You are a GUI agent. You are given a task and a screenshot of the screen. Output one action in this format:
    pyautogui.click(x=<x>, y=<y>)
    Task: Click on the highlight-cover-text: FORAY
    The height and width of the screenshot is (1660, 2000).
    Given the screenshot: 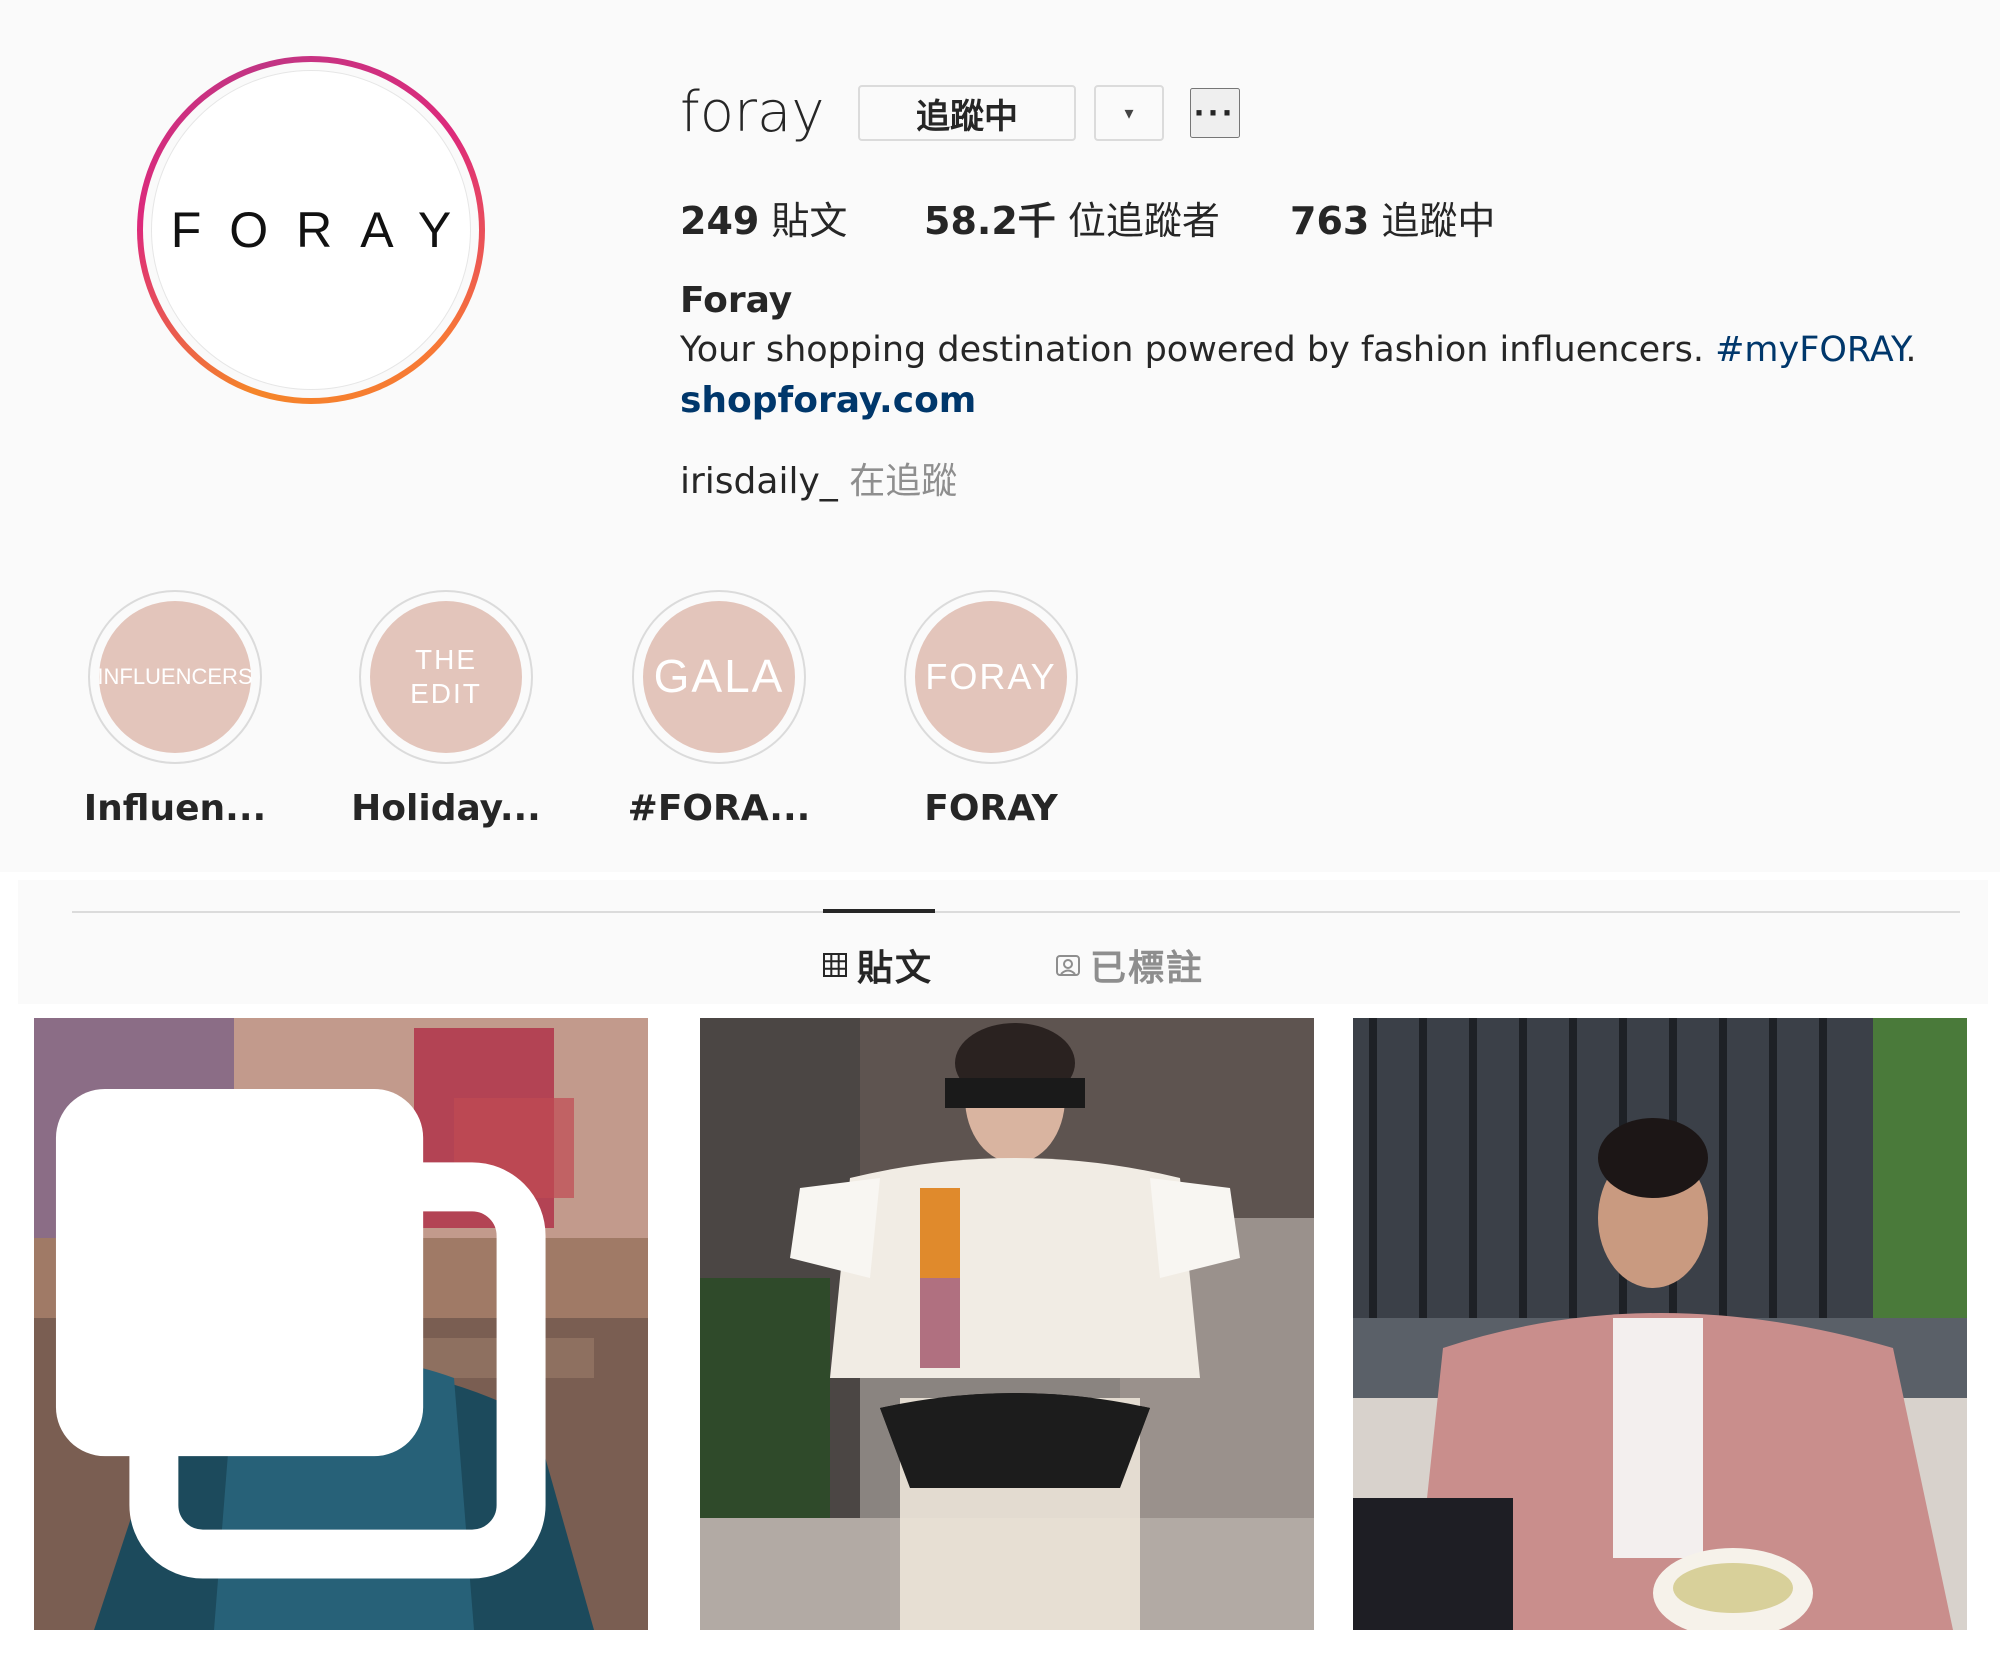 What is the action you would take?
    pyautogui.click(x=991, y=677)
    